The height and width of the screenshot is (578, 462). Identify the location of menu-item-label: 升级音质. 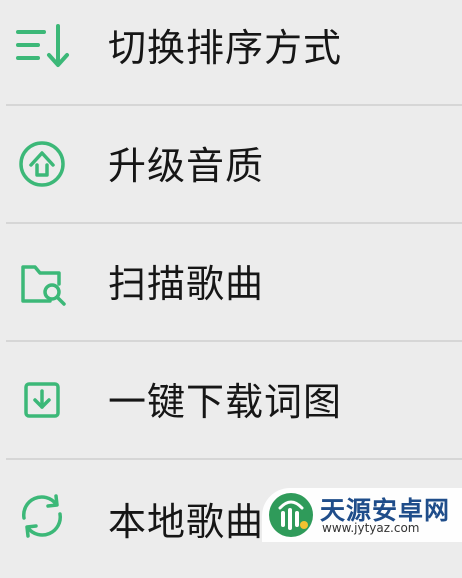
(186, 166).